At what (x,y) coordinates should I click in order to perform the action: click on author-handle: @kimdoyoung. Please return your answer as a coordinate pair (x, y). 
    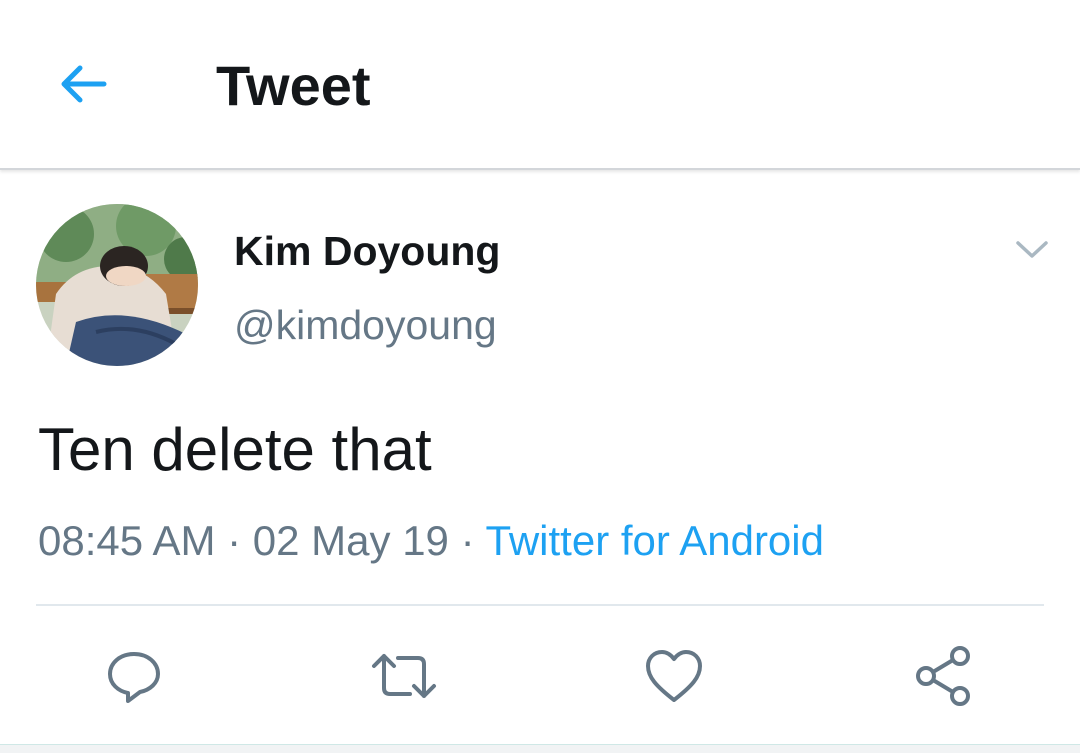
    Looking at the image, I should click on (365, 325).